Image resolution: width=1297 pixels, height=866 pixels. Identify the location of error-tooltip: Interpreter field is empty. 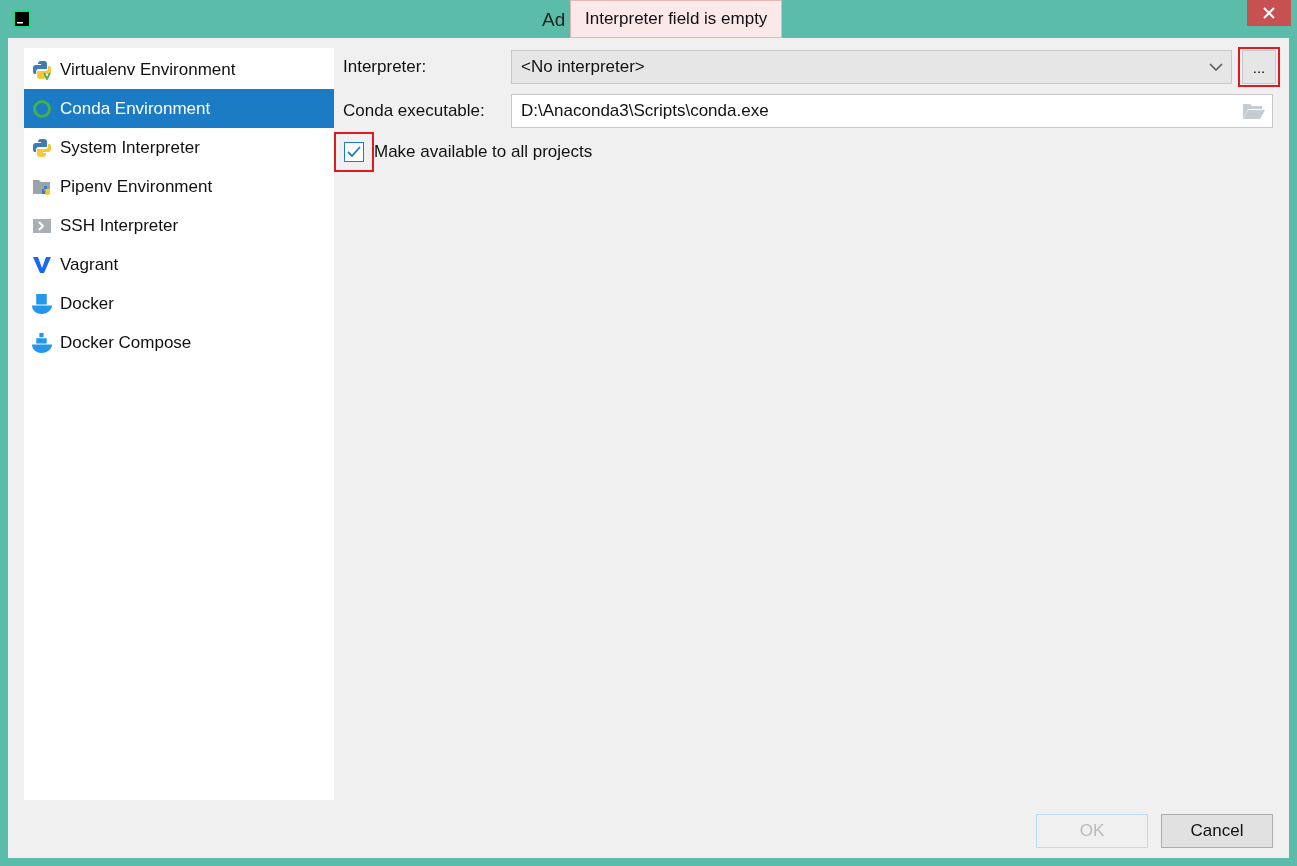
(676, 19).